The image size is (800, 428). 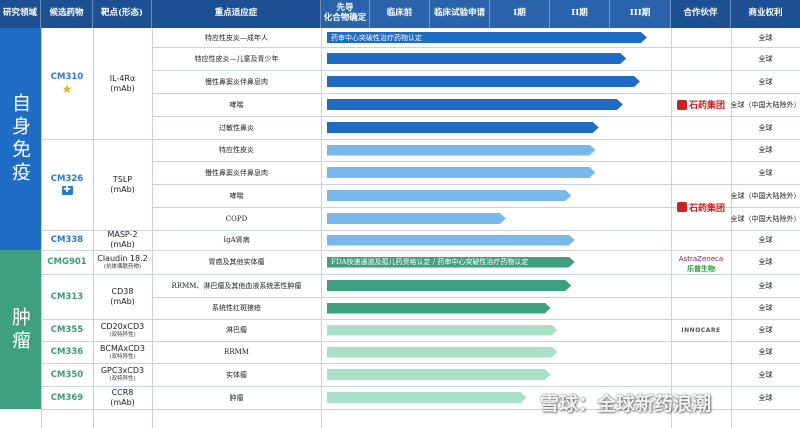 What do you see at coordinates (20, 14) in the screenshot?
I see `header-col-0: 研究领域` at bounding box center [20, 14].